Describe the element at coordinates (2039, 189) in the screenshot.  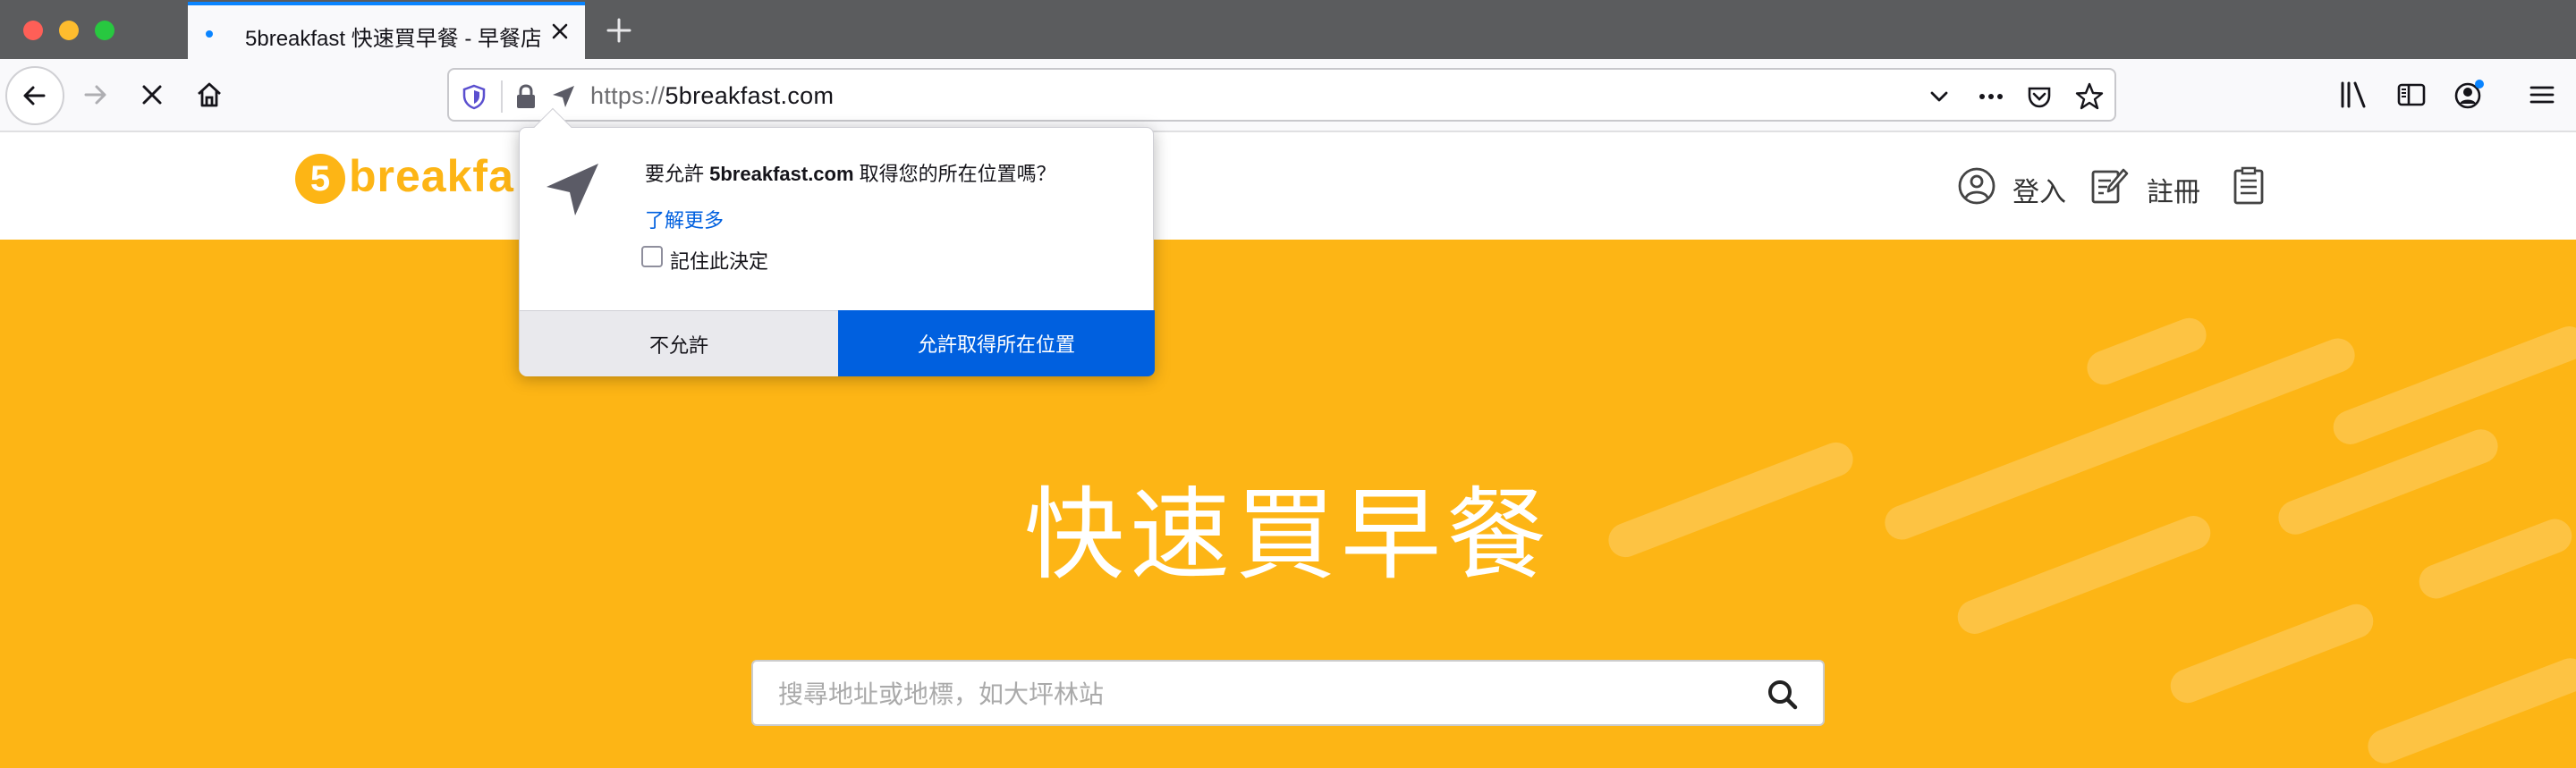
I see `login-link: 登入` at that location.